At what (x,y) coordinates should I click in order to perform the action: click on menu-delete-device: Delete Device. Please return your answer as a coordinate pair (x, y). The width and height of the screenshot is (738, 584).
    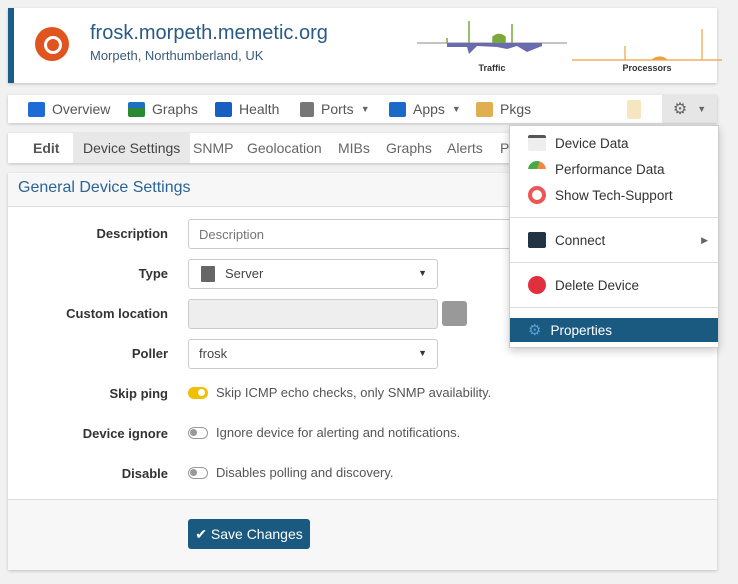
    Looking at the image, I should click on (614, 285).